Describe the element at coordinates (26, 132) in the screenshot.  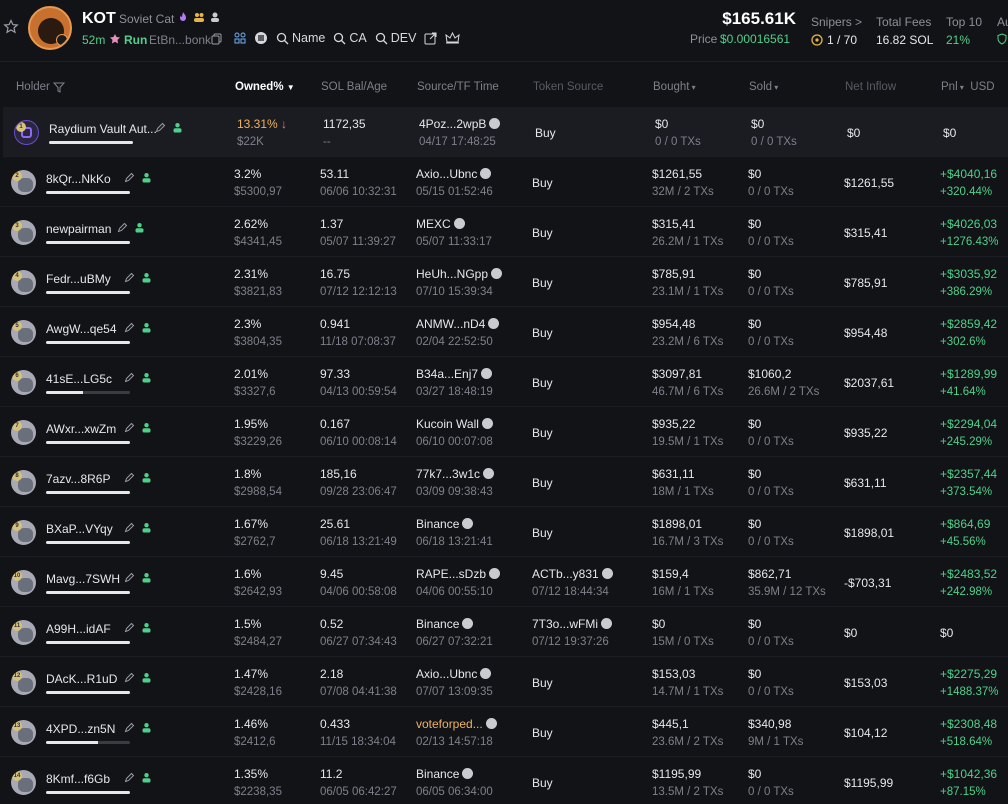
I see `holder-avatar: 1` at that location.